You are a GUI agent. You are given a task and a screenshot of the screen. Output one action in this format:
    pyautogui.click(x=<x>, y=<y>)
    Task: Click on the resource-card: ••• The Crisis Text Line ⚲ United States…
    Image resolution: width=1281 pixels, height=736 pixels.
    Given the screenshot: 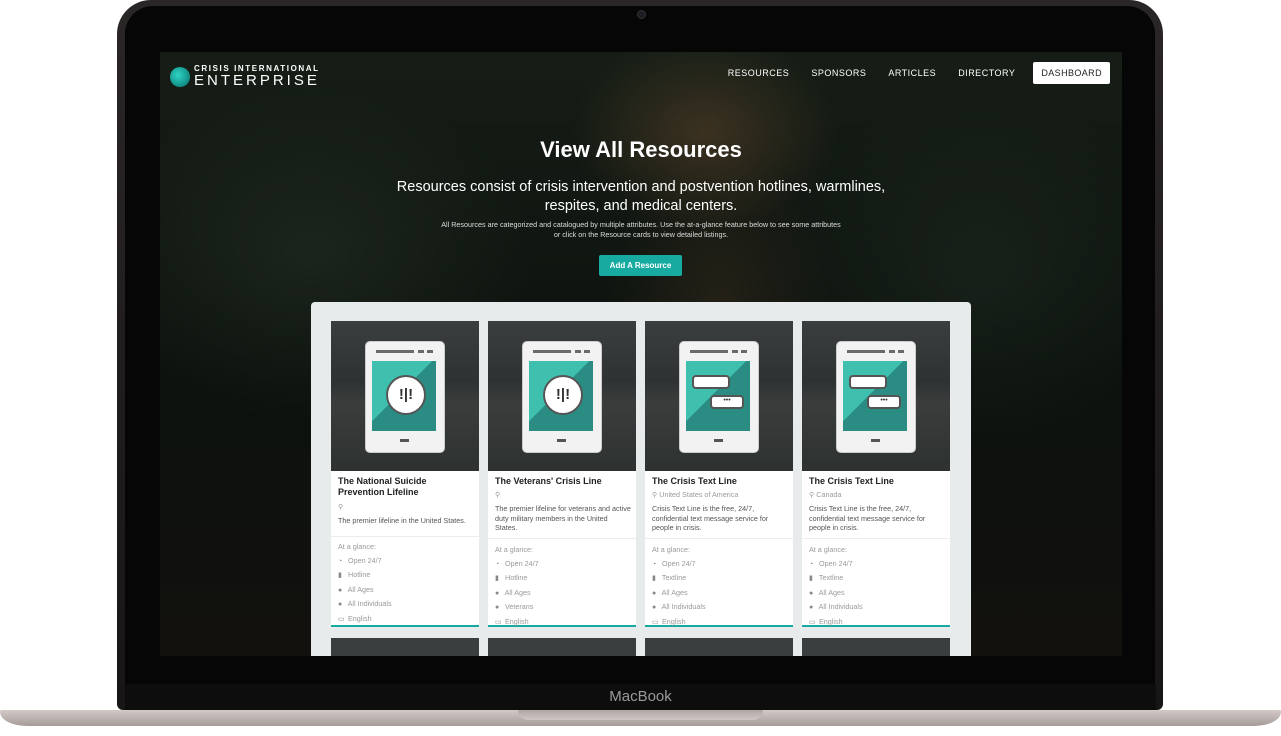 What is the action you would take?
    pyautogui.click(x=719, y=474)
    